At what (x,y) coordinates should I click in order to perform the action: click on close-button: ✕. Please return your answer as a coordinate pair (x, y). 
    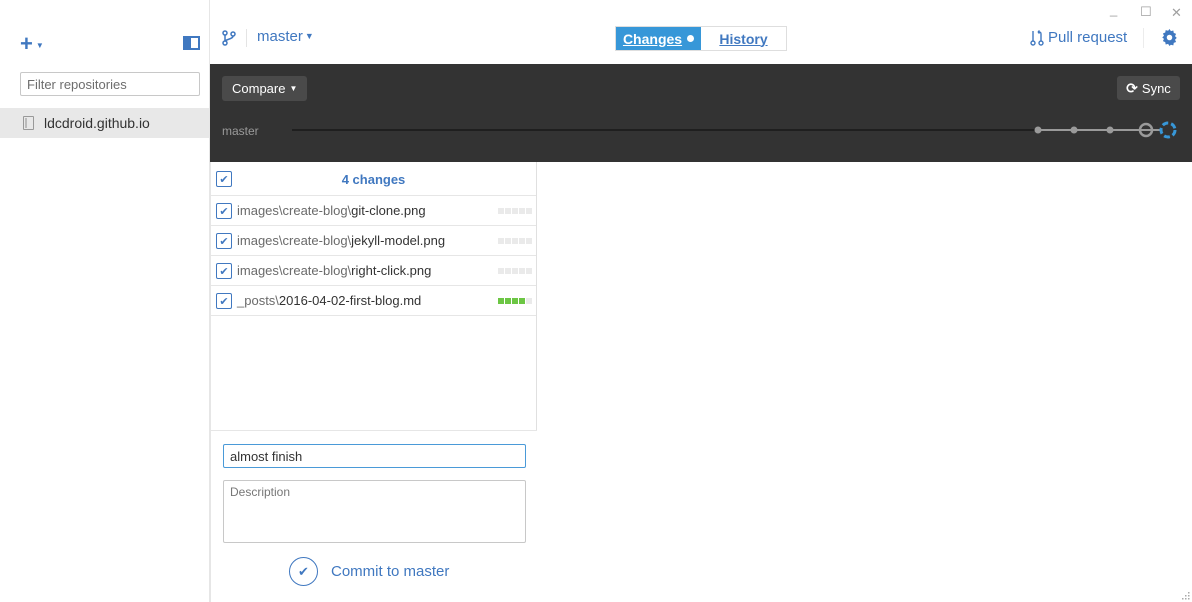
    Looking at the image, I should click on (1176, 13).